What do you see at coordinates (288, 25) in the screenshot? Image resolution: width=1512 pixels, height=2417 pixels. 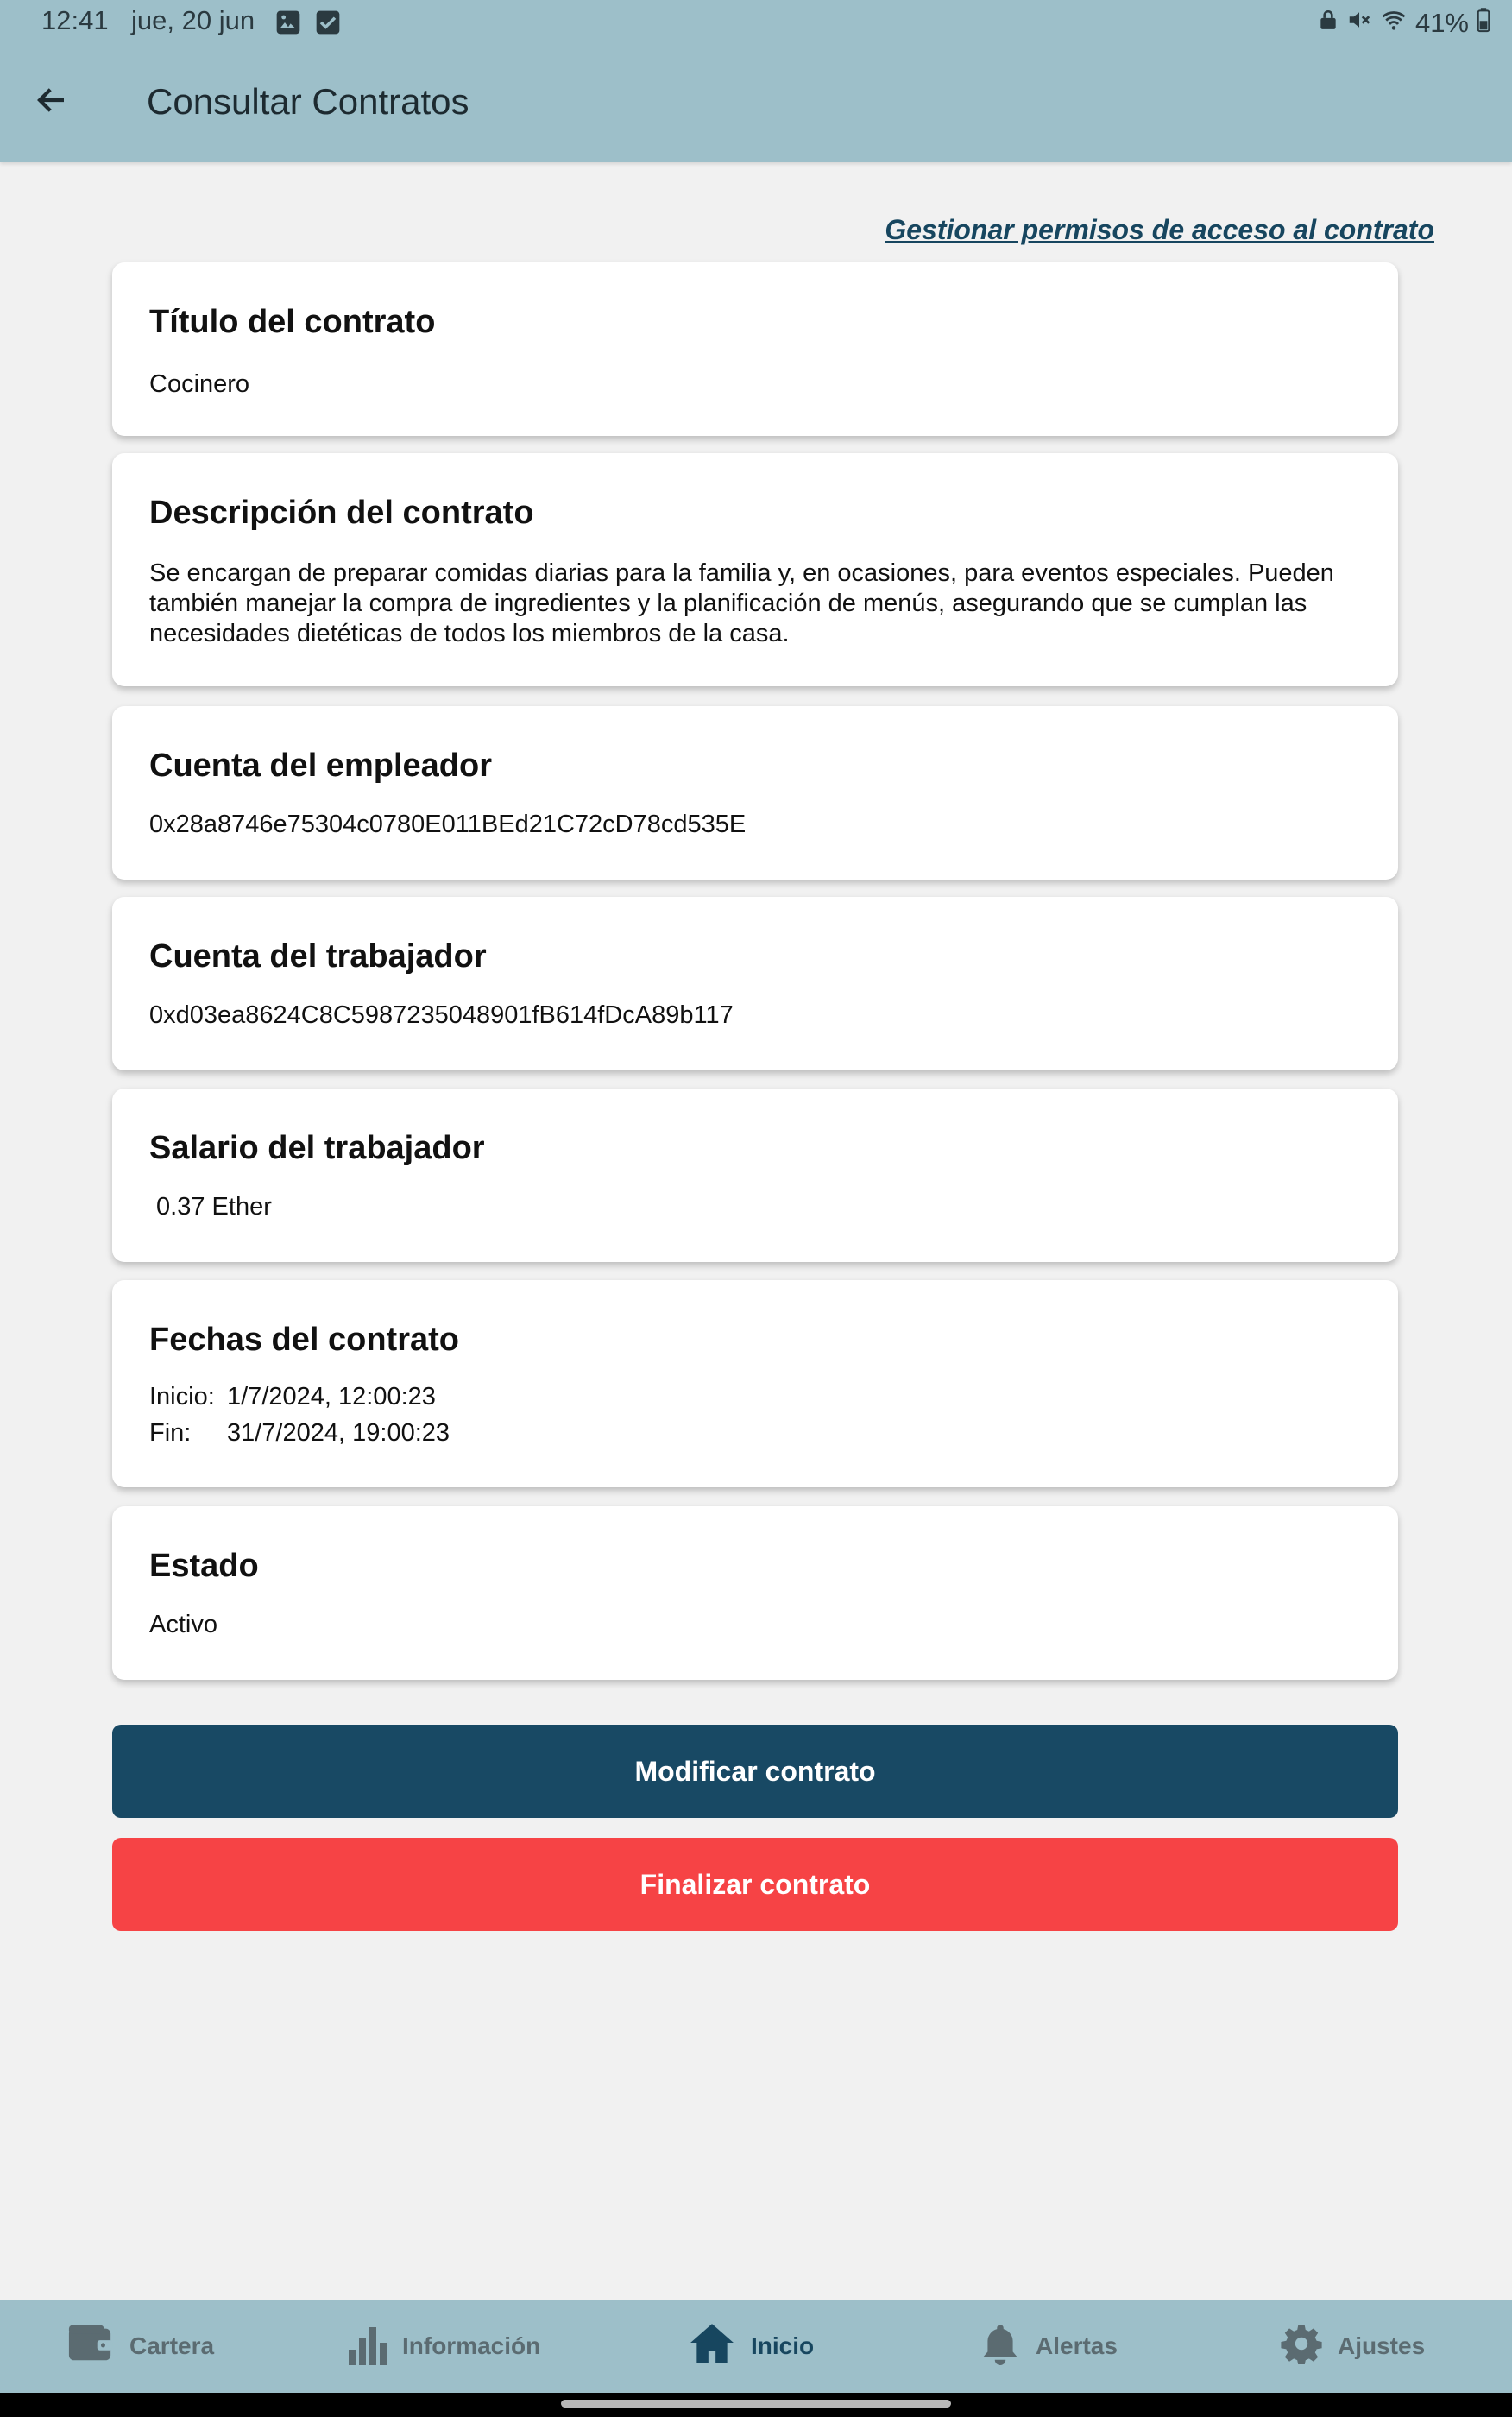 I see `image-notification-icon` at bounding box center [288, 25].